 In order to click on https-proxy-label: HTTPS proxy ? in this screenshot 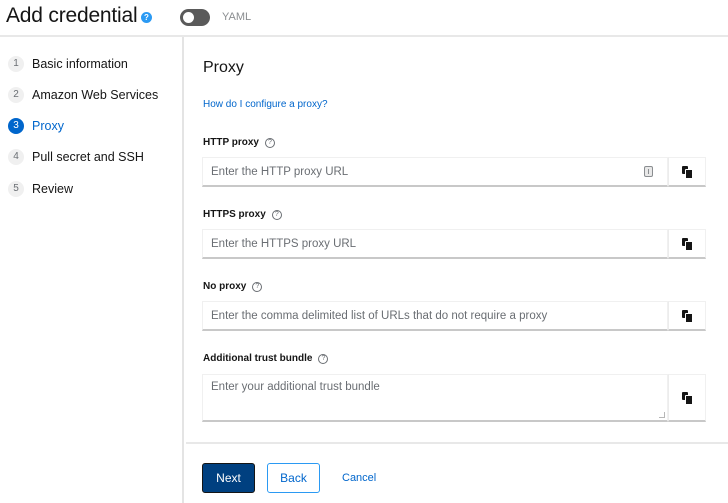, I will do `click(242, 214)`.